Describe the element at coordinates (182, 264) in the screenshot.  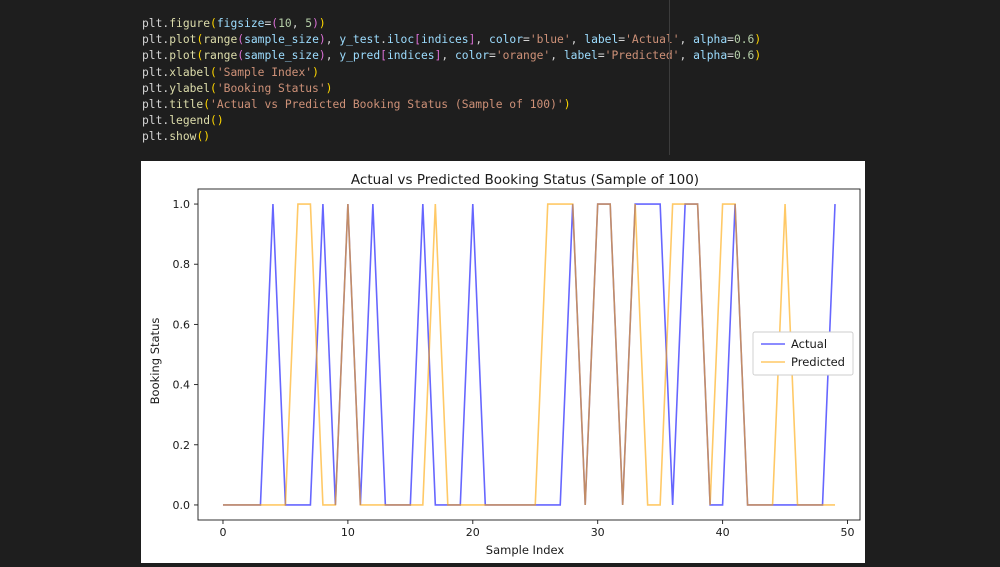
I see `y-tick-label: 0.8` at that location.